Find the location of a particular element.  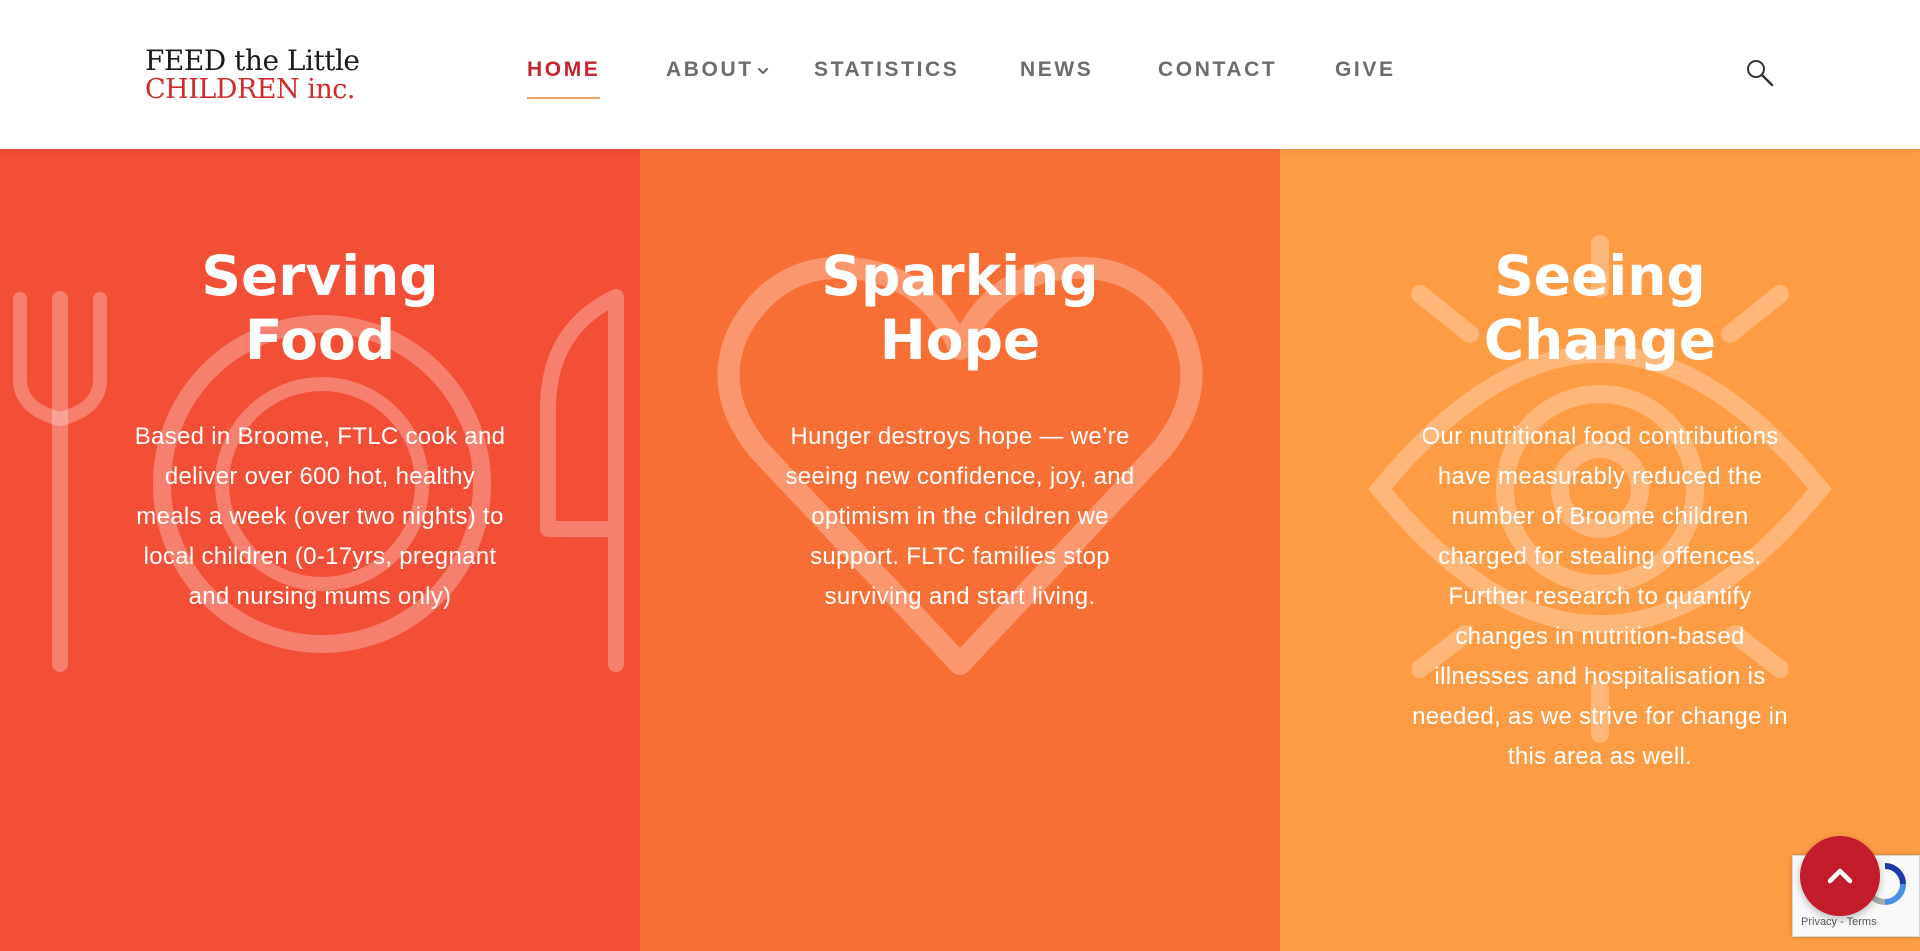

site-logo: FEED the Little CHILDREN inc. is located at coordinates (260, 75).